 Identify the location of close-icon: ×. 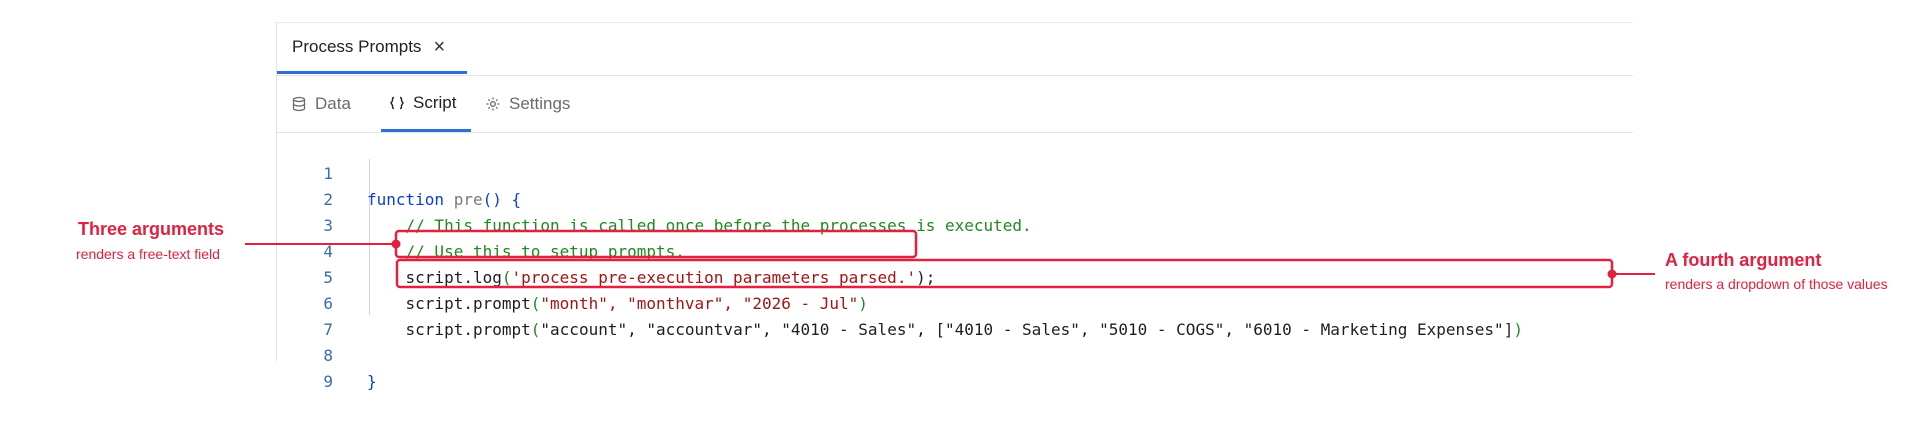
(439, 47).